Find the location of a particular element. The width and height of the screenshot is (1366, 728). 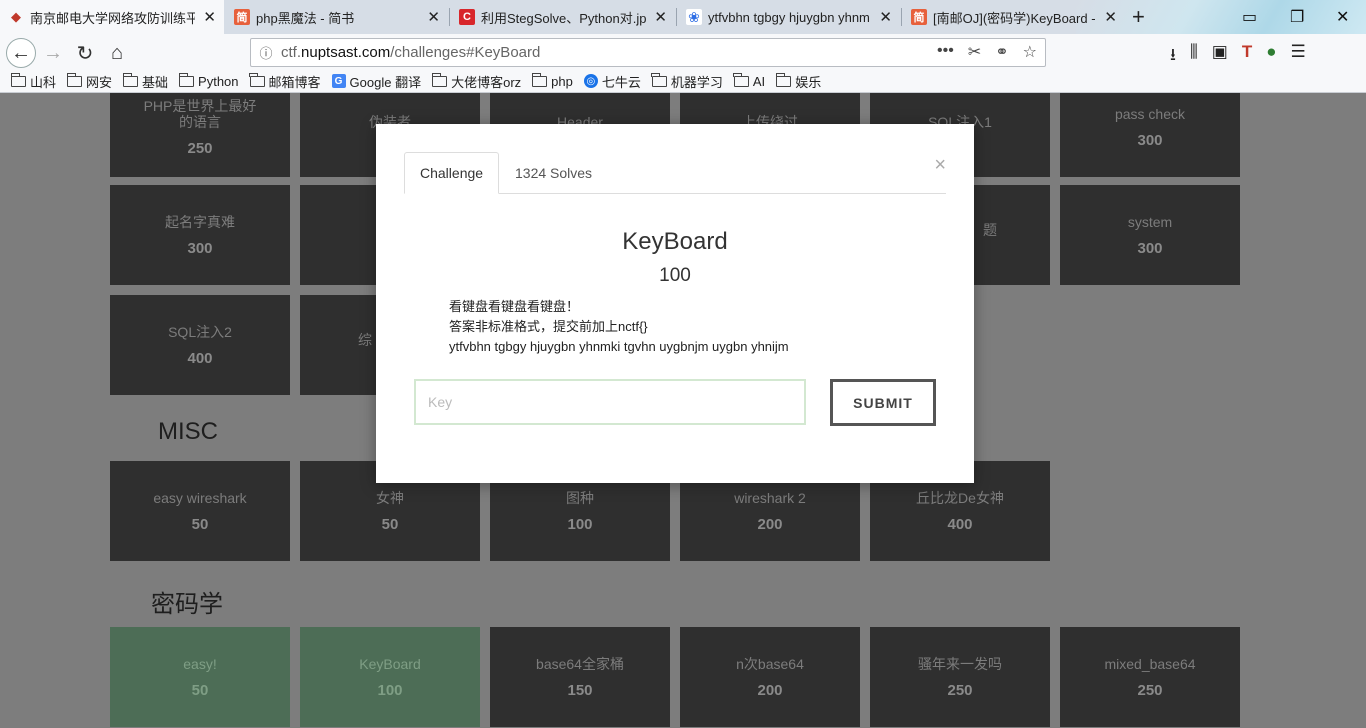

arrow-left-icon: ← is located at coordinates (21, 52).